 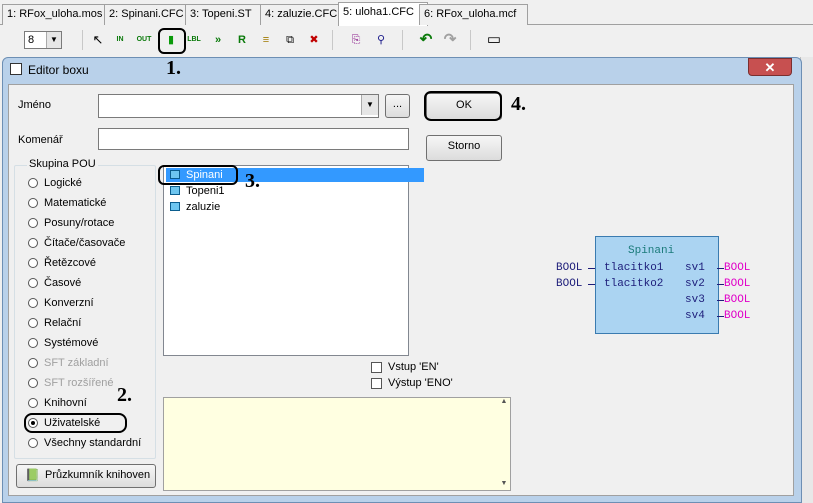 What do you see at coordinates (314, 40) in the screenshot?
I see `delete-icon: ✖` at bounding box center [314, 40].